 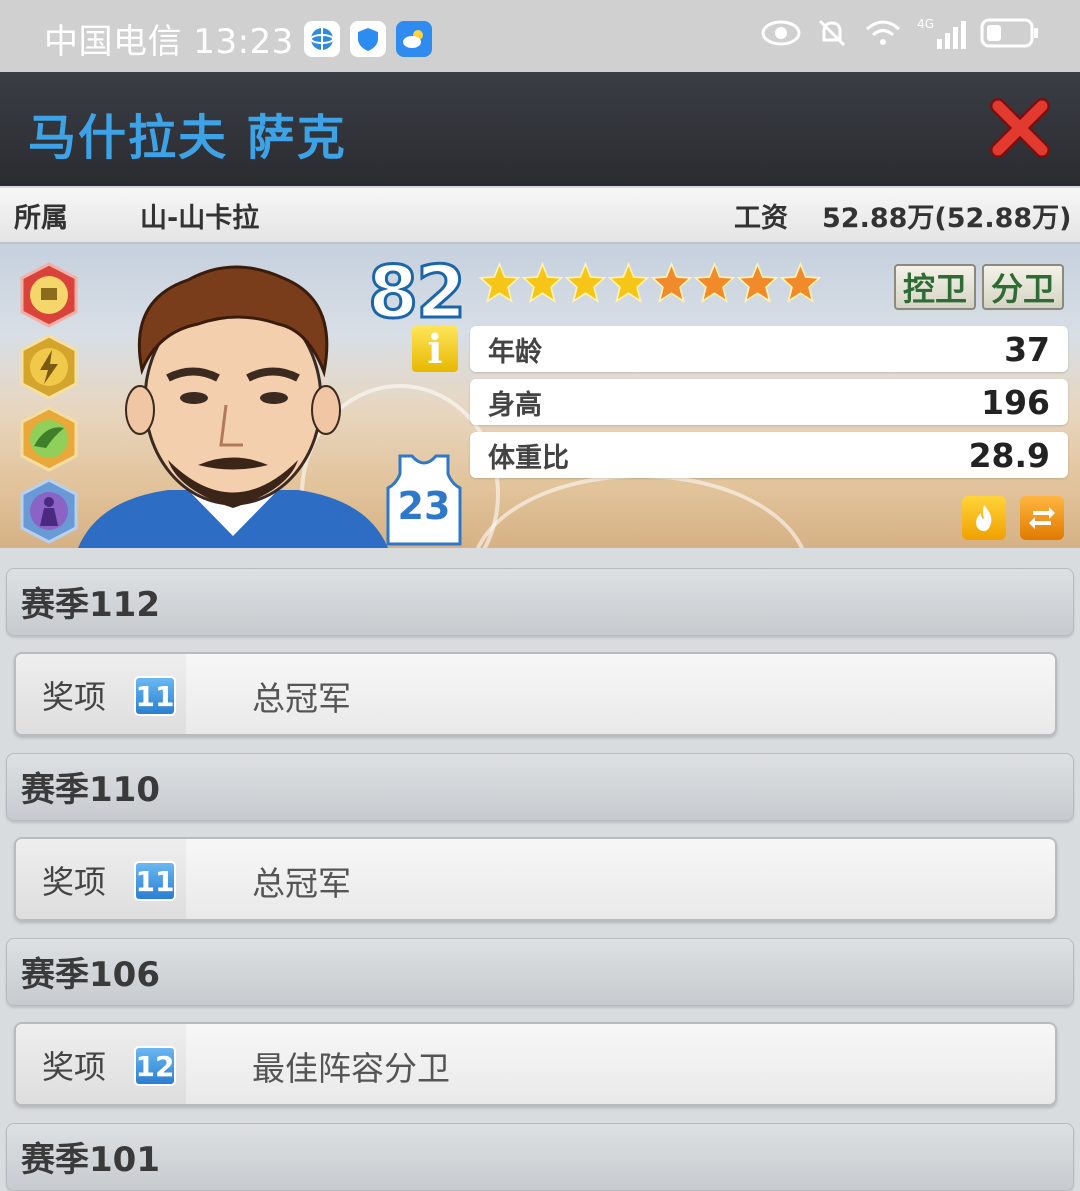 I want to click on status-bar: 中国电信 13:23 4G, so click(x=540, y=36).